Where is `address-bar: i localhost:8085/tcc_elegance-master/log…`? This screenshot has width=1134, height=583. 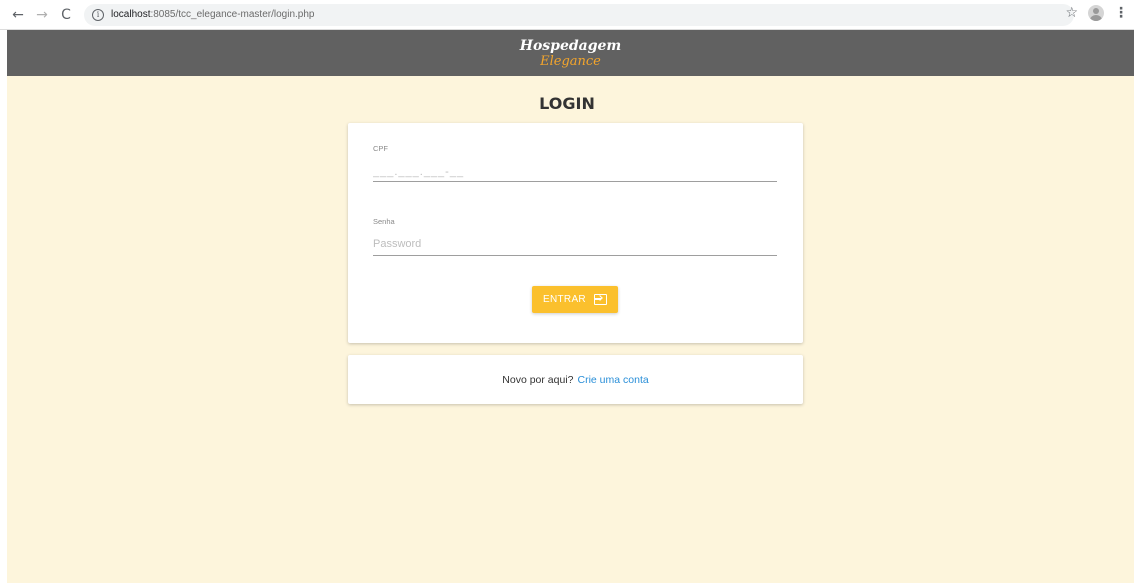
address-bar: i localhost:8085/tcc_elegance-master/log… is located at coordinates (579, 14).